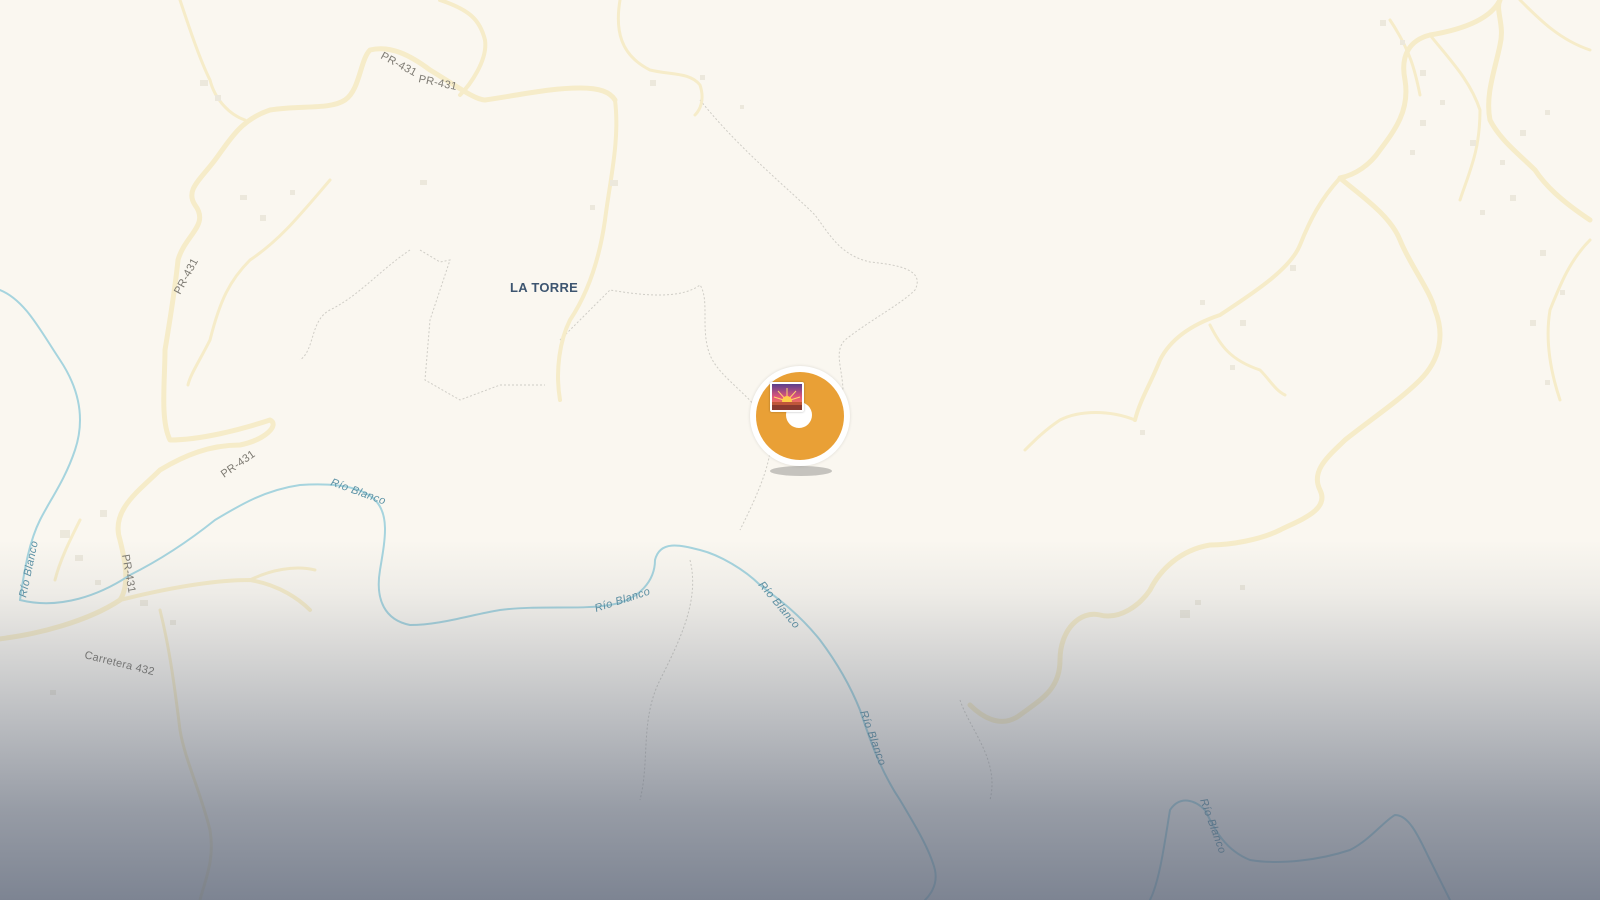 This screenshot has width=1600, height=900. I want to click on place-label: LA TORRE, so click(544, 287).